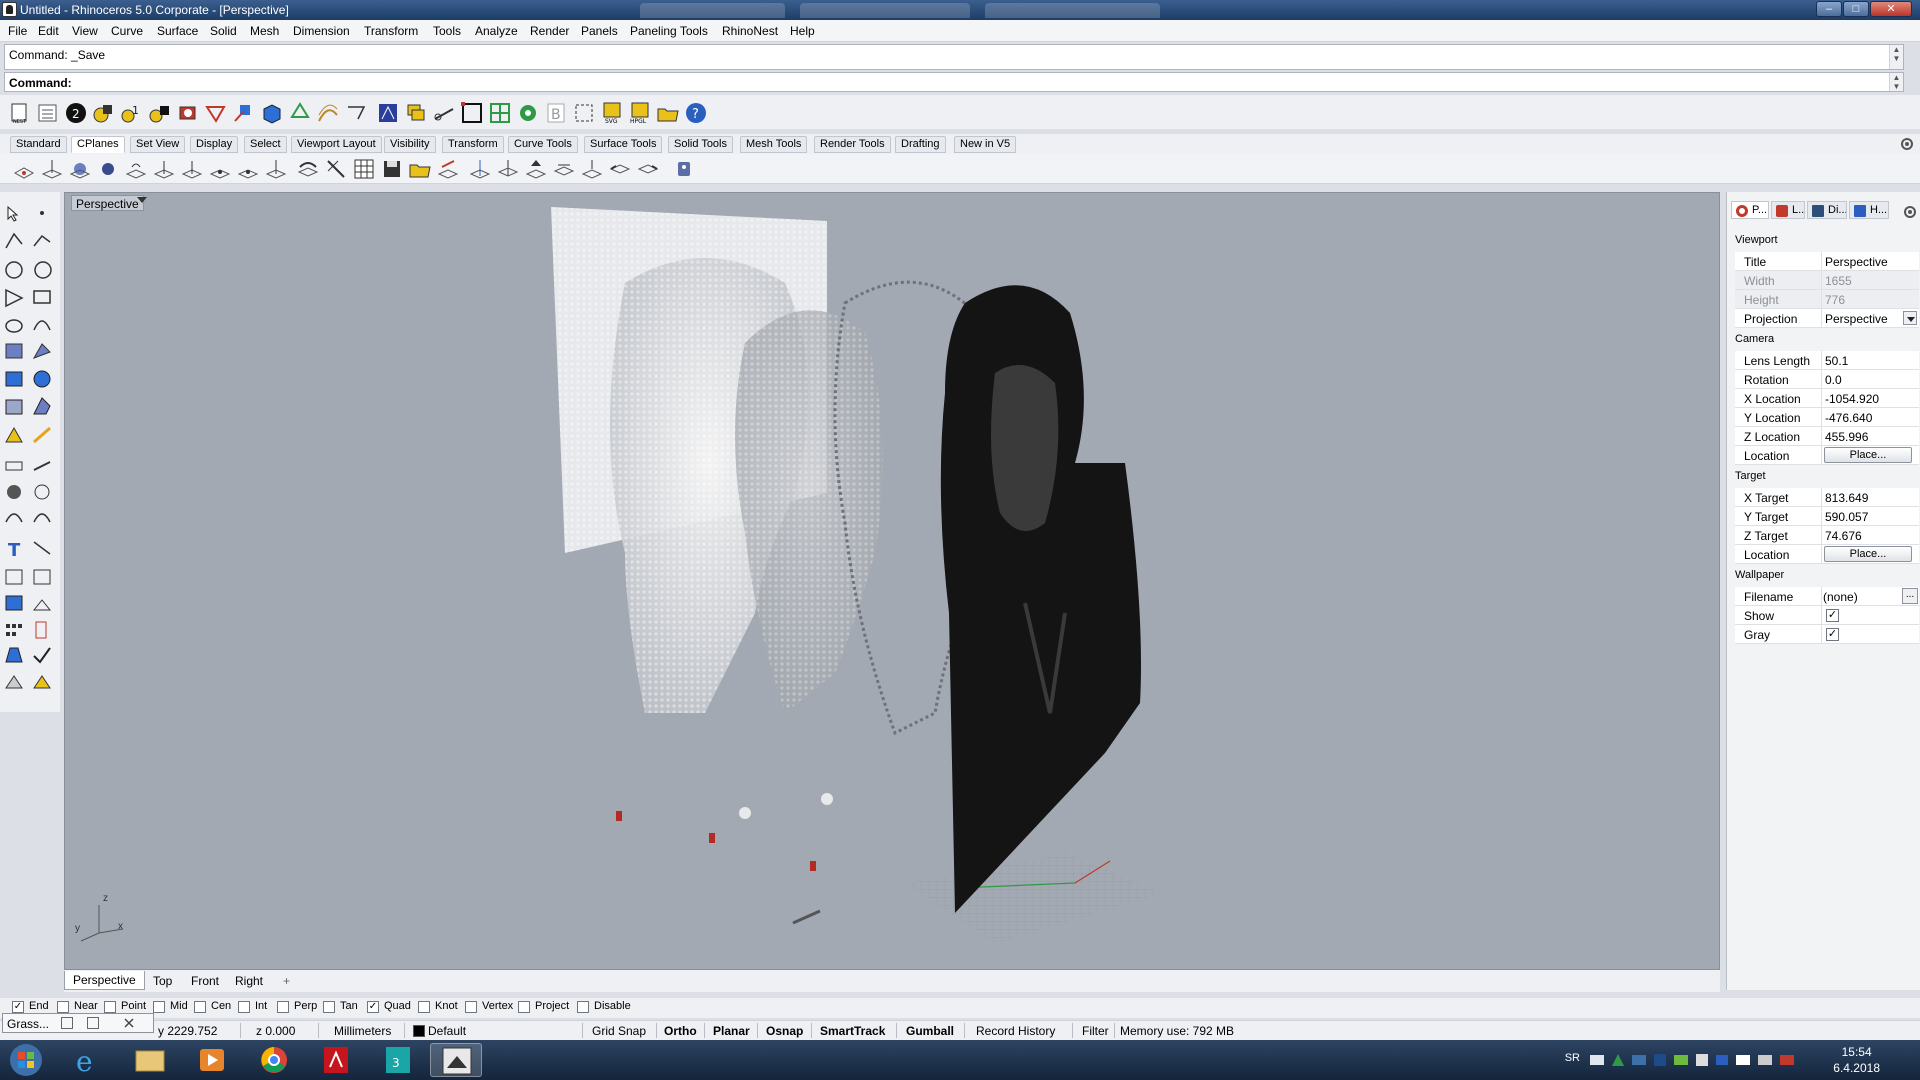 The height and width of the screenshot is (1080, 1920). What do you see at coordinates (1856, 319) in the screenshot?
I see `projection-select: Perspective` at bounding box center [1856, 319].